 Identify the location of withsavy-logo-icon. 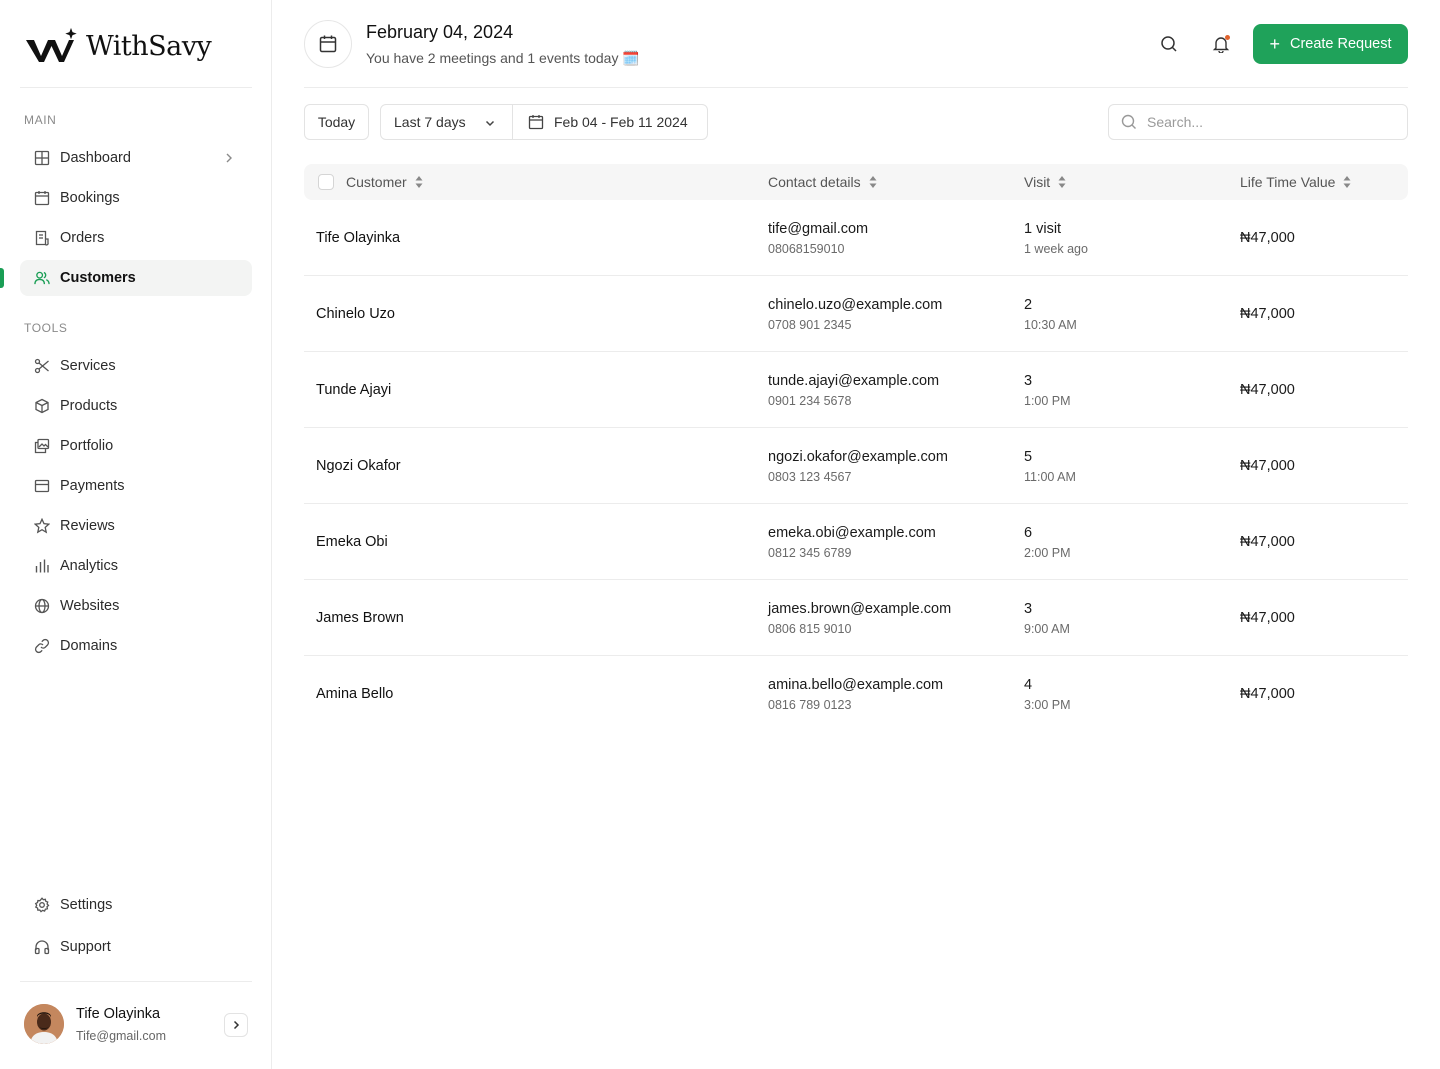
(51, 44).